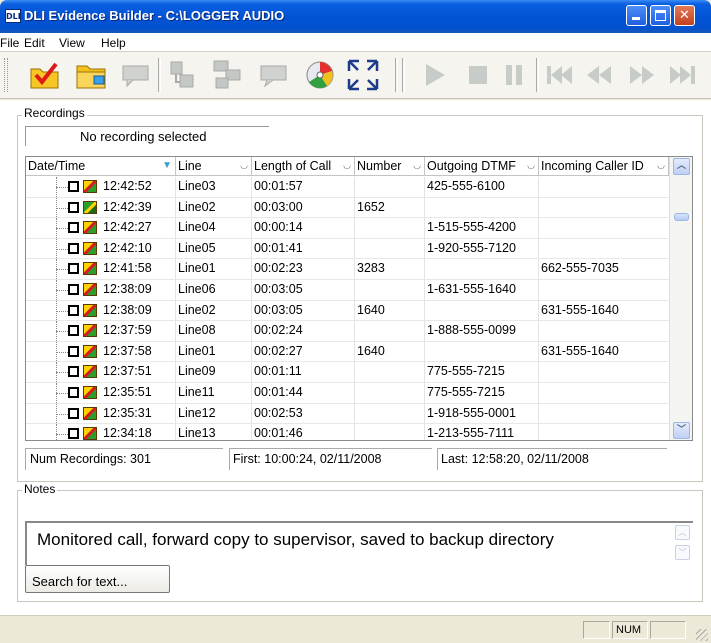 The width and height of the screenshot is (711, 643). I want to click on cell-length: 00:01:44, so click(278, 391).